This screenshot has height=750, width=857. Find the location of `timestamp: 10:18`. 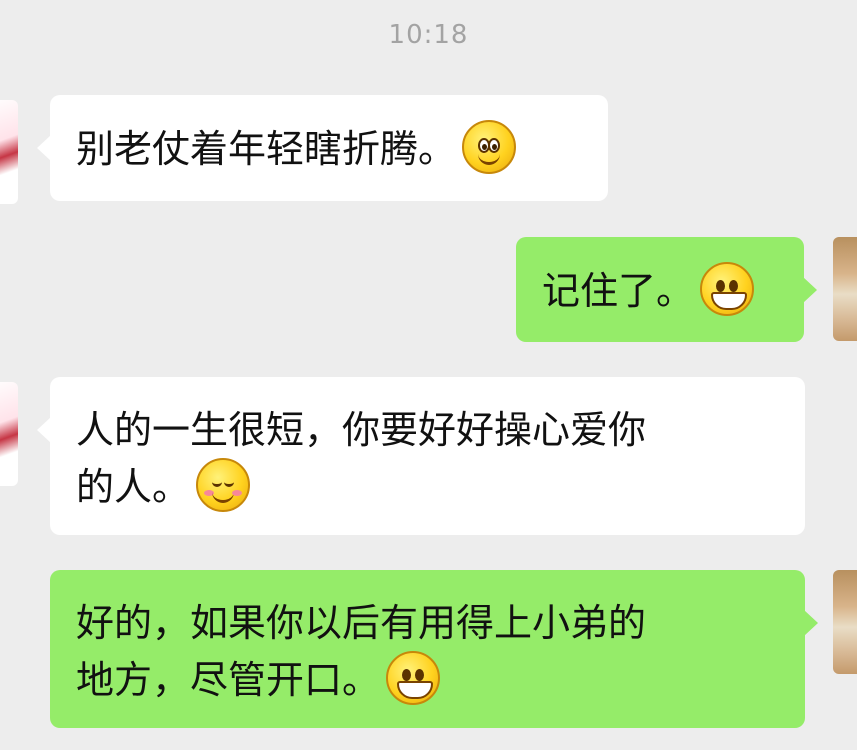

timestamp: 10:18 is located at coordinates (428, 35).